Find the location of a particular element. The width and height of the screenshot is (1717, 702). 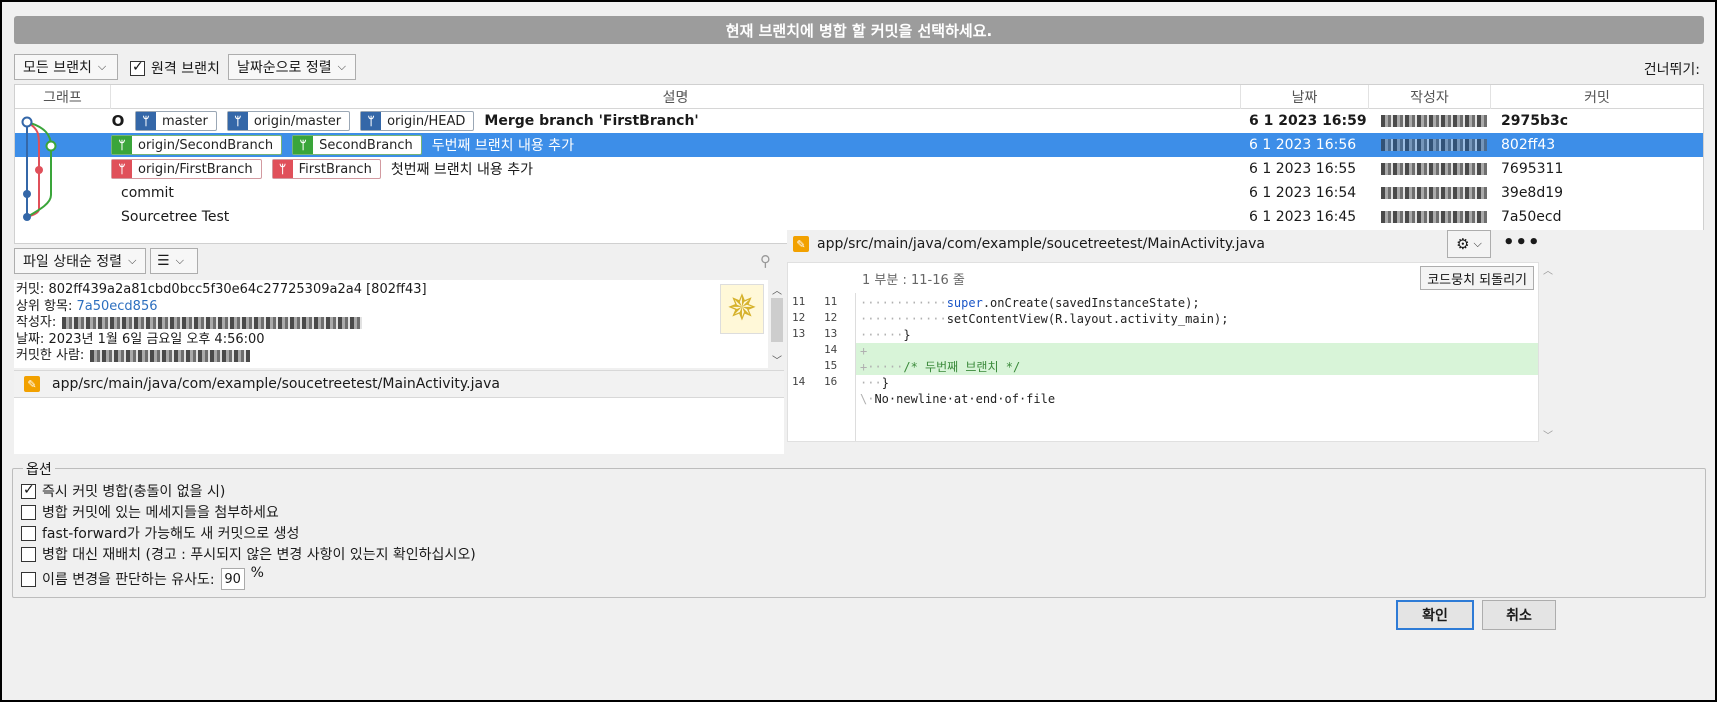

commit-label: 커밋: is located at coordinates (30, 289).